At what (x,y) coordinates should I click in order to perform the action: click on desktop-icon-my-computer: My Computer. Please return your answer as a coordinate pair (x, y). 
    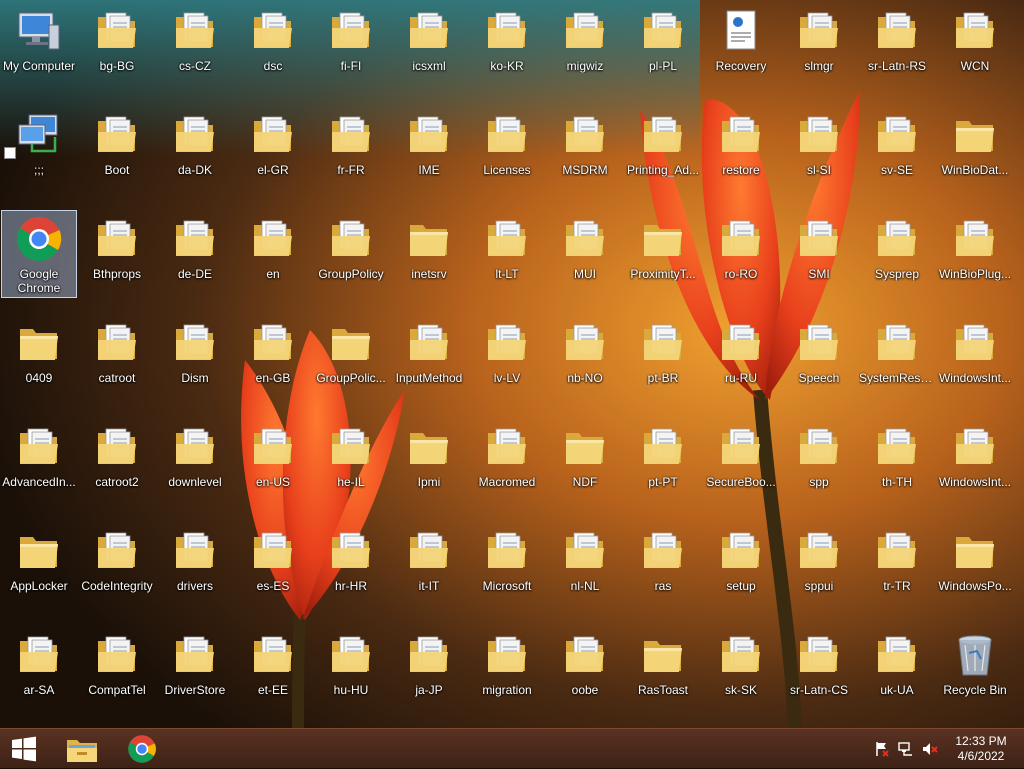
    Looking at the image, I should click on (39, 46).